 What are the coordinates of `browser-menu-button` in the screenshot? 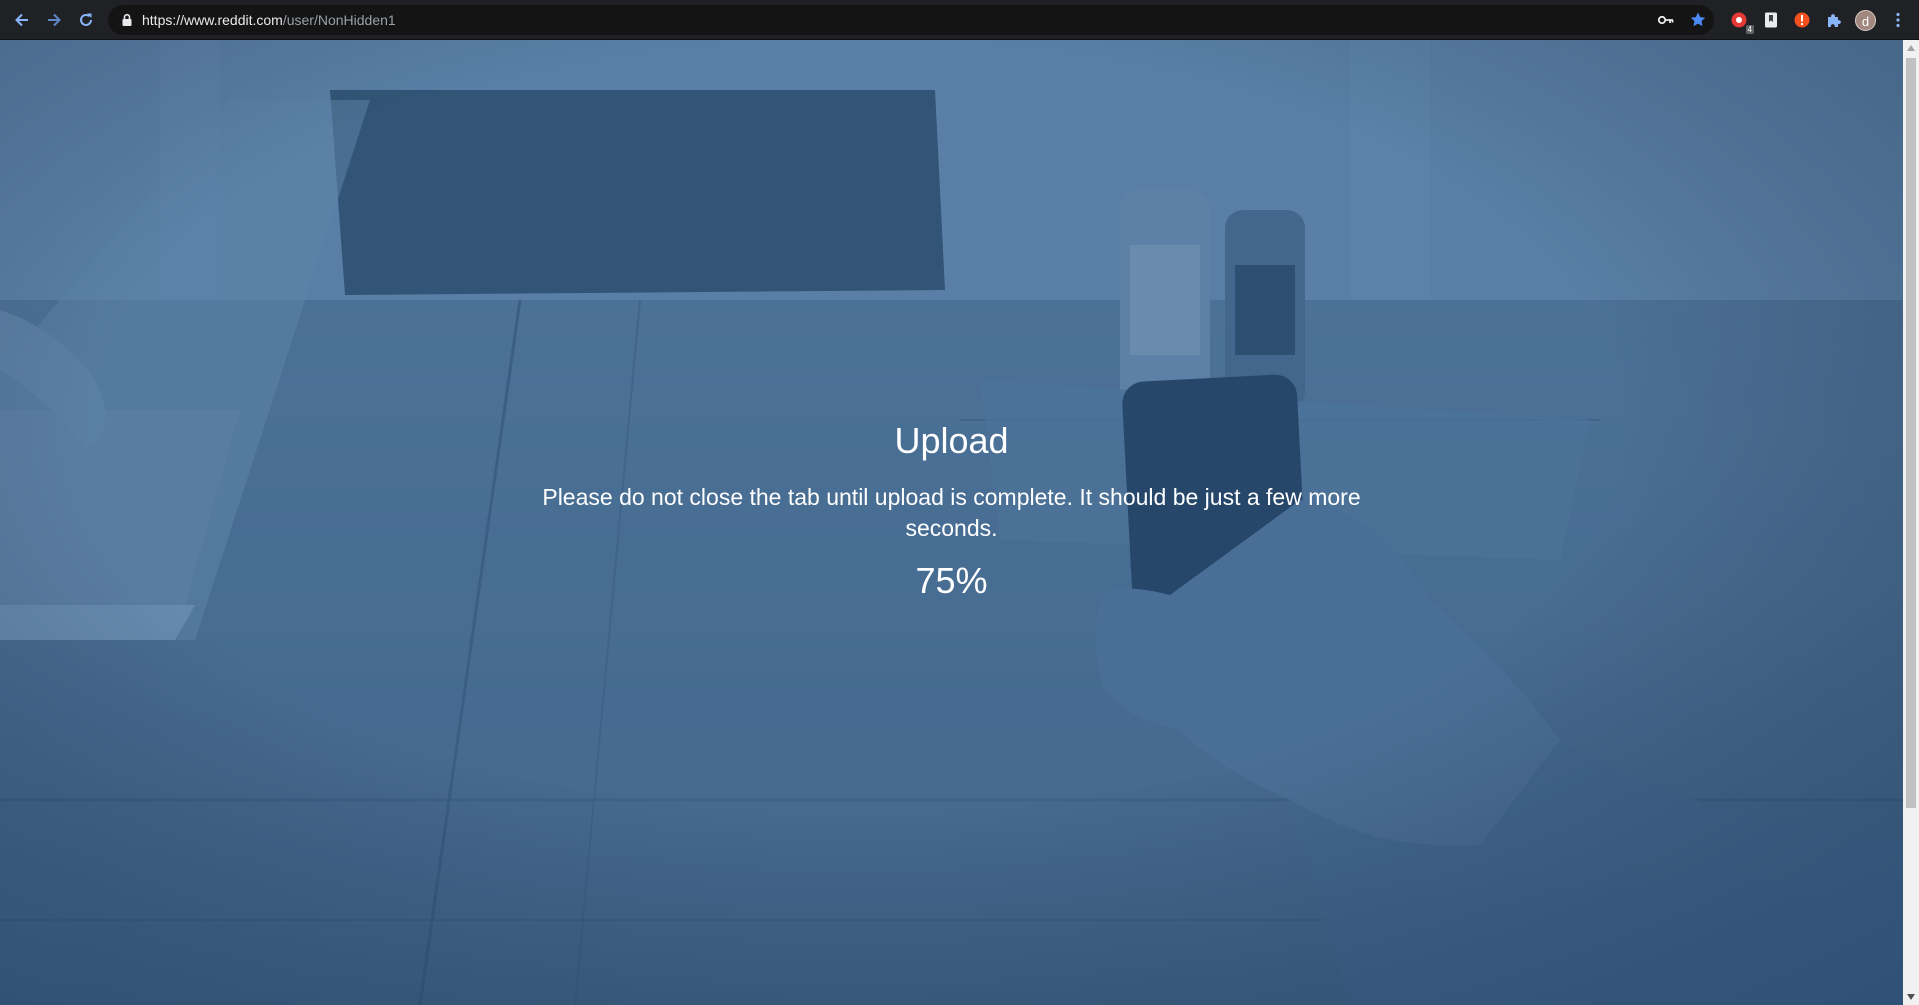 It's located at (1898, 20).